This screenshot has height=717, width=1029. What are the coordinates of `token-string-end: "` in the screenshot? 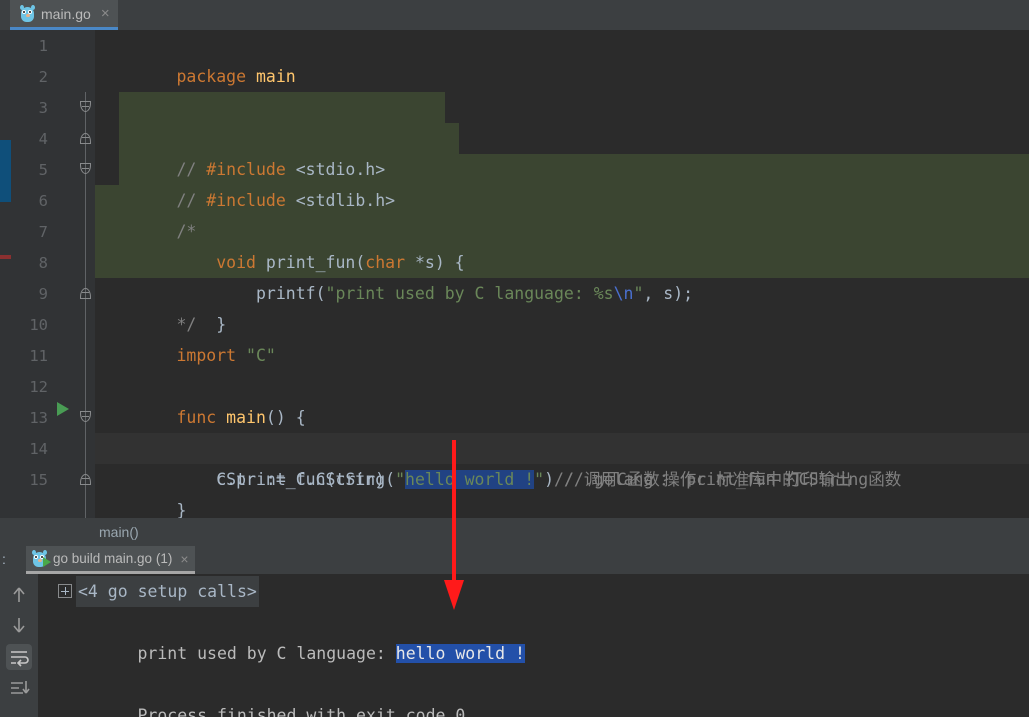 It's located at (638, 293).